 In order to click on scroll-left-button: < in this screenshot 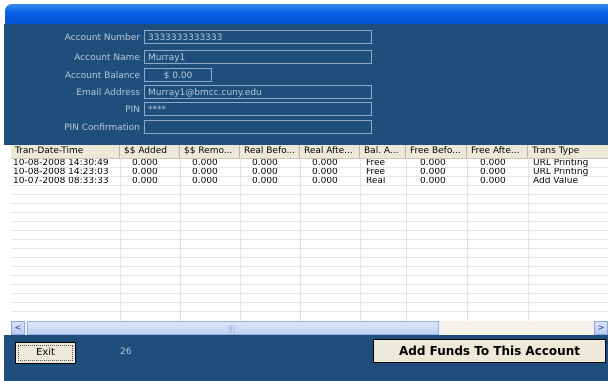, I will do `click(18, 328)`.